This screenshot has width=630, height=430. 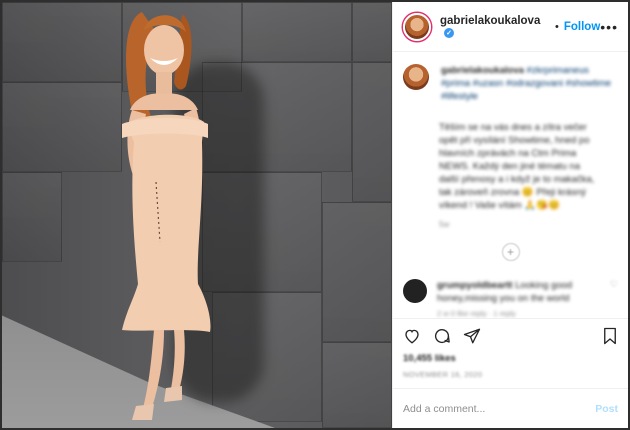 I want to click on action-icons, so click(x=510, y=336).